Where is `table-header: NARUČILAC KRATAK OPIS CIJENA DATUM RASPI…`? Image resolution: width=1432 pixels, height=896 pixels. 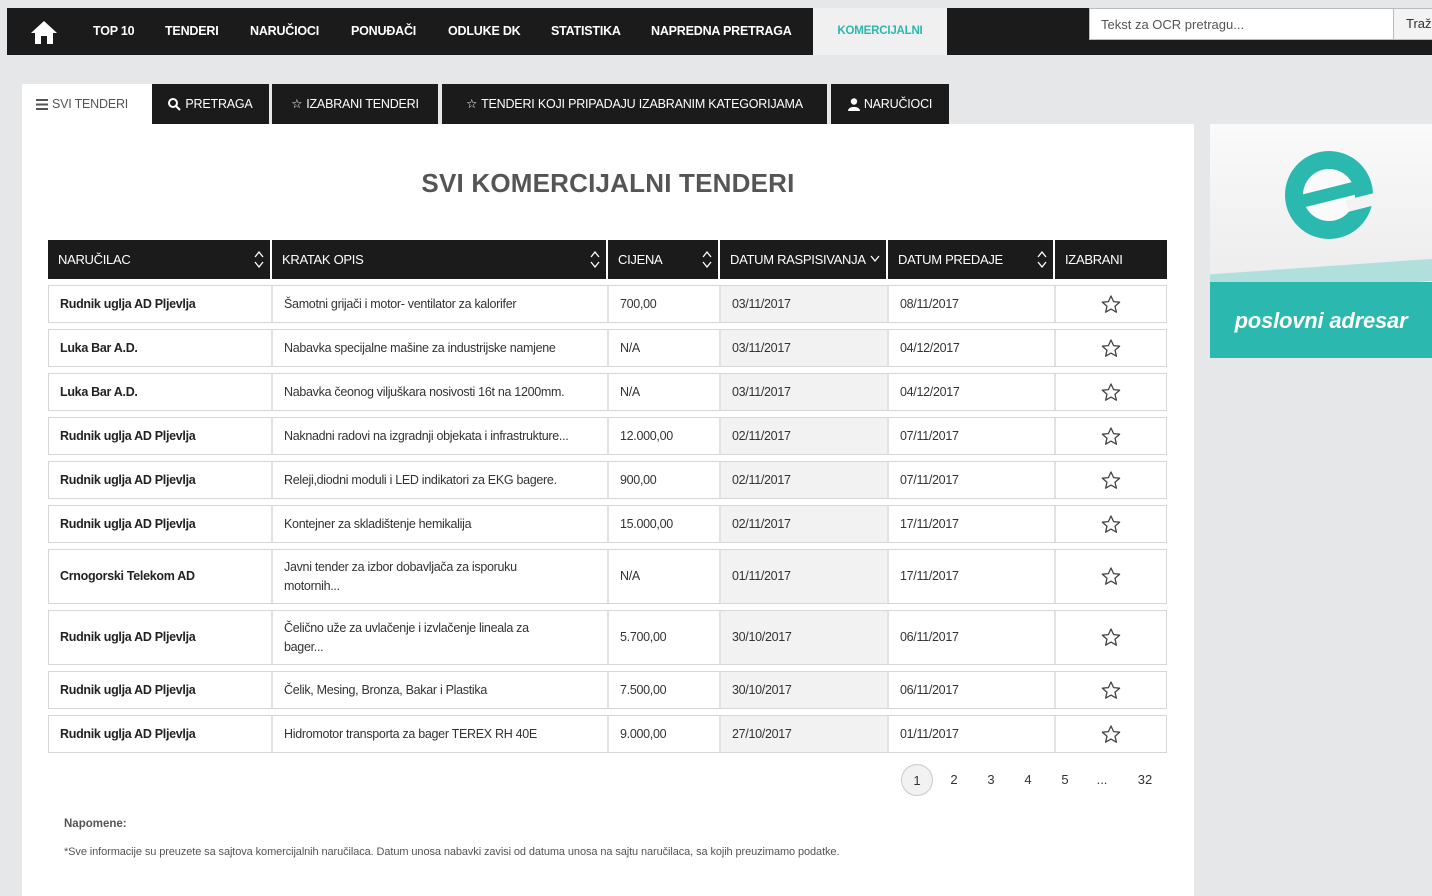 table-header: NARUČILAC KRATAK OPIS CIJENA DATUM RASPI… is located at coordinates (607, 259).